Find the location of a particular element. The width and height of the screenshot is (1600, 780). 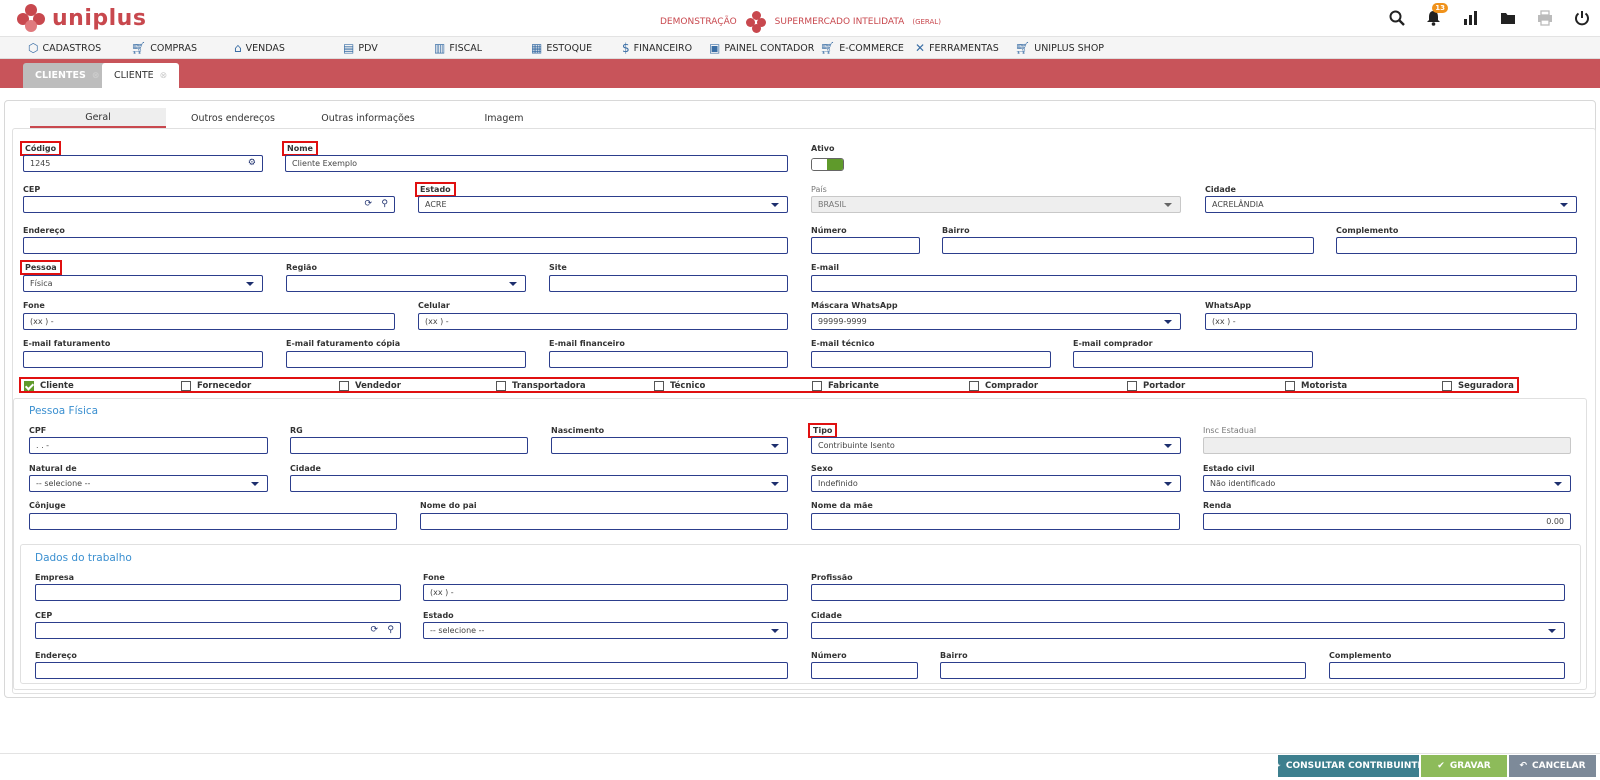

tab-clientes: CLIENTES ⊗ is located at coordinates (67, 75).